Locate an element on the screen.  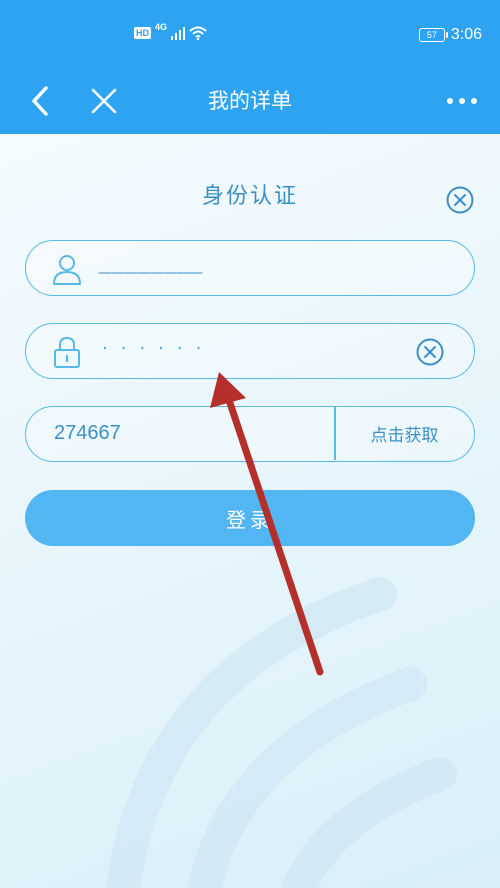
status-right: 57 3:06 is located at coordinates (450, 35).